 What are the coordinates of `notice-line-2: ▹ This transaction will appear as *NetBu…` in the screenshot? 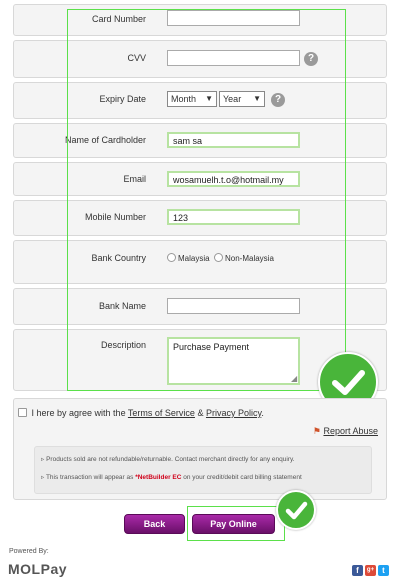 It's located at (171, 477).